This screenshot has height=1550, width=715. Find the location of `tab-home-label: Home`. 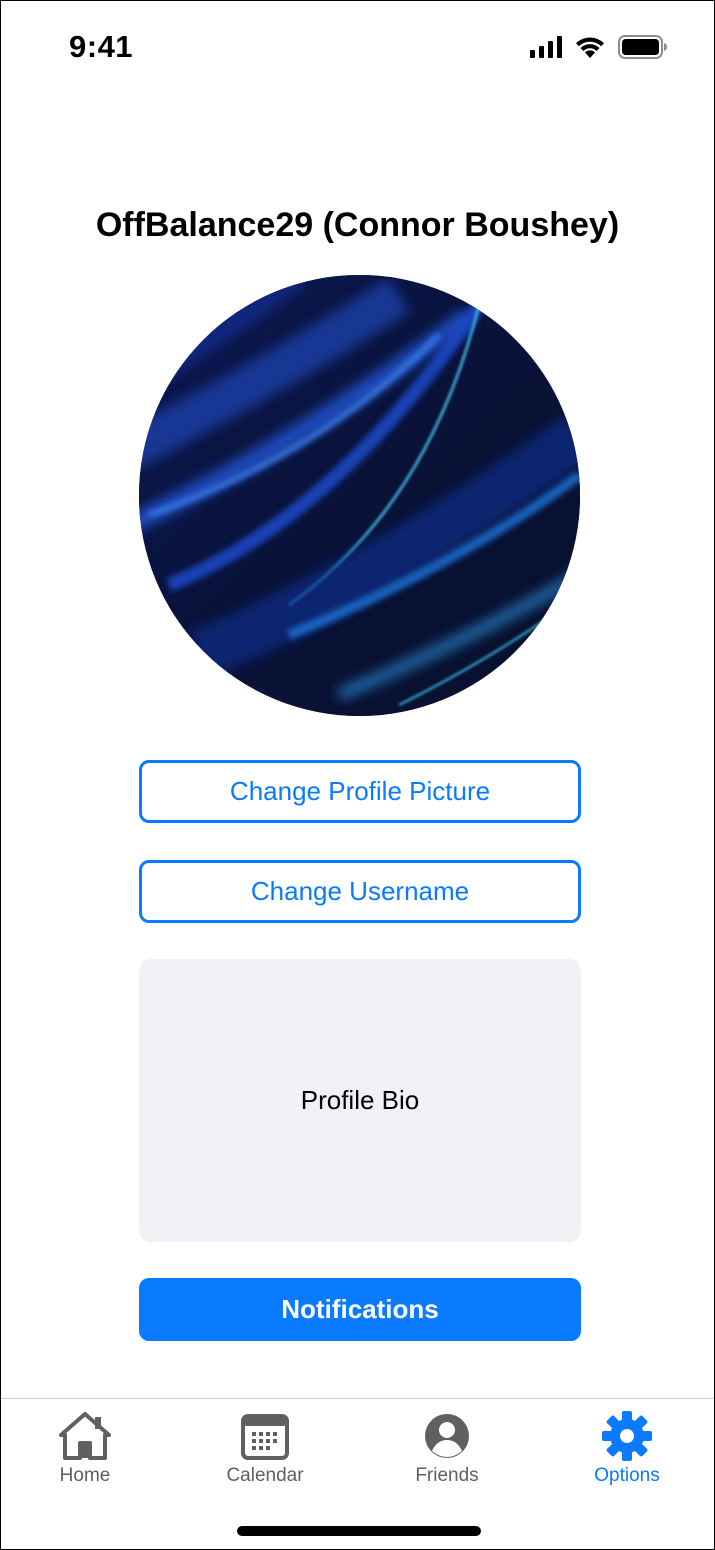

tab-home-label: Home is located at coordinates (85, 1475).